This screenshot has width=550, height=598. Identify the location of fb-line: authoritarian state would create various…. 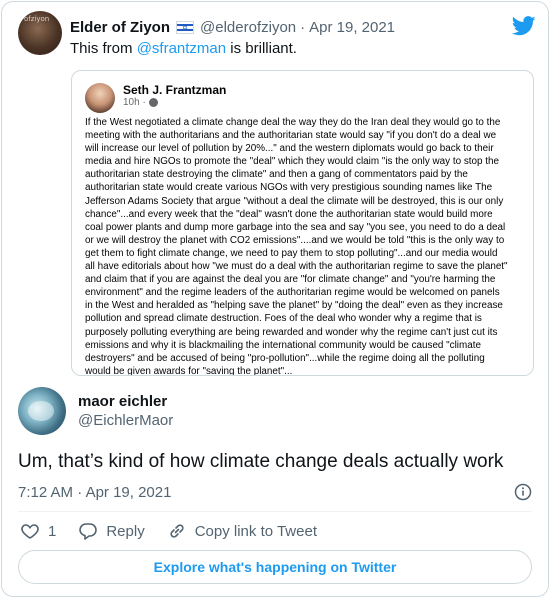
(289, 188).